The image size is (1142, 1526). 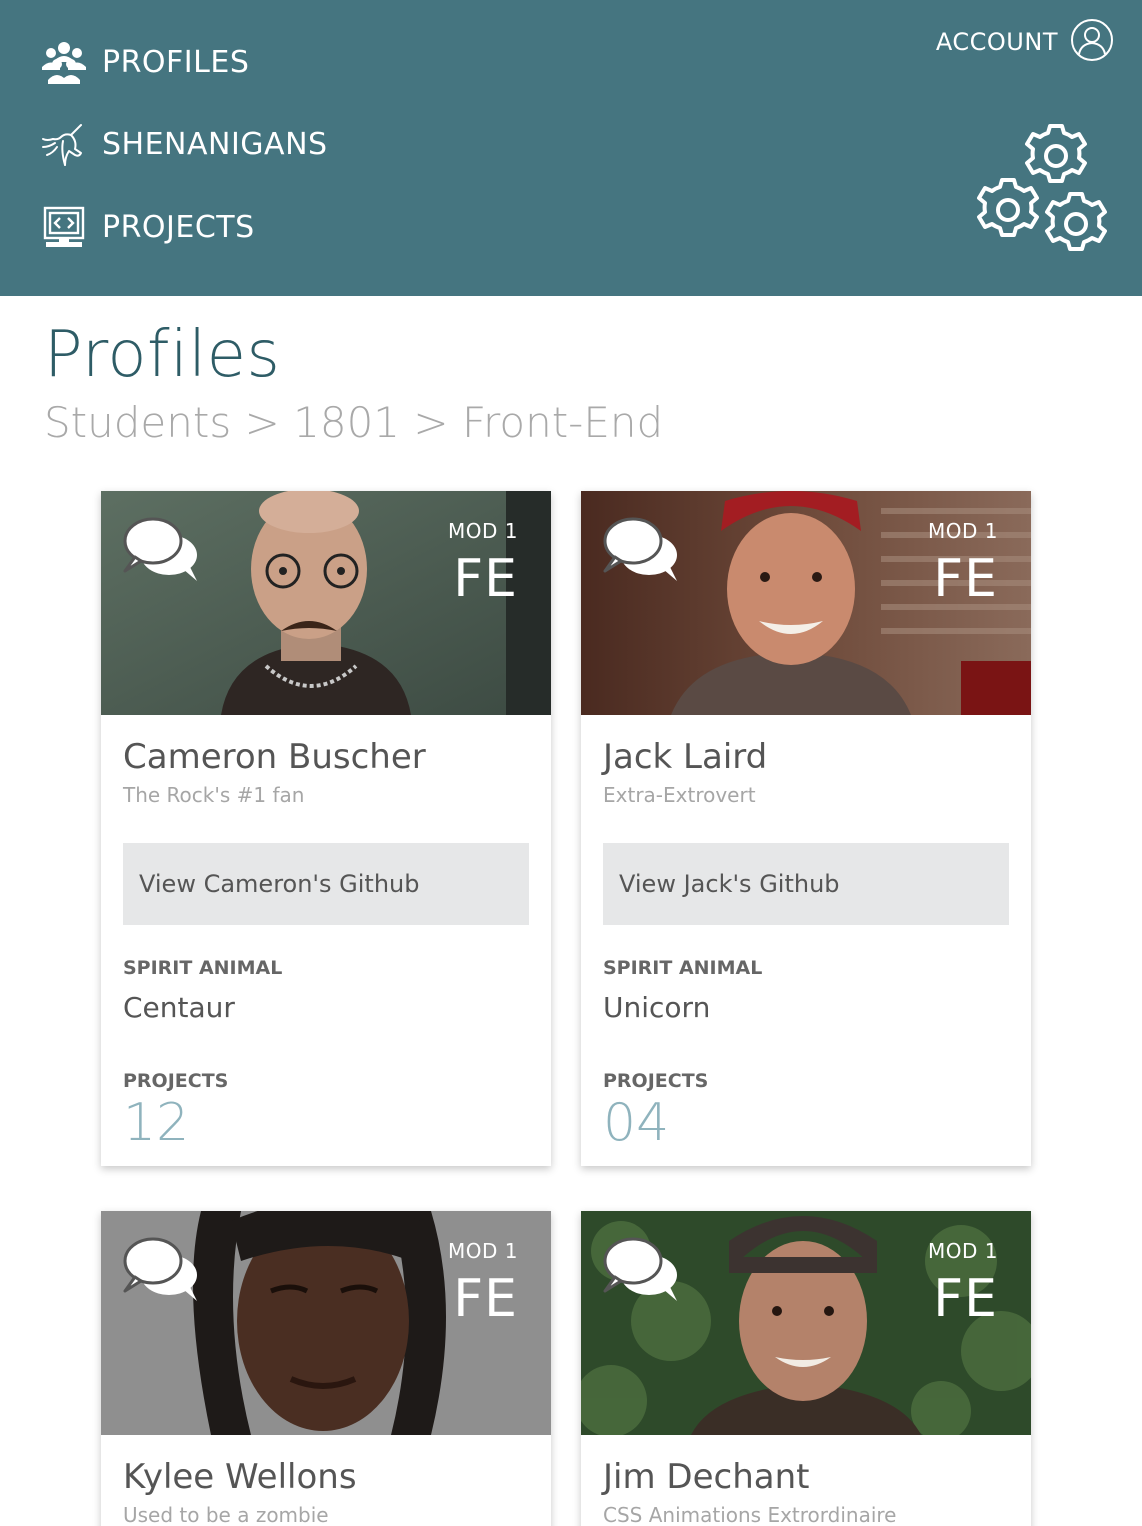 What do you see at coordinates (215, 144) in the screenshot?
I see `nav-label-shenanigans: SHENANIGANS` at bounding box center [215, 144].